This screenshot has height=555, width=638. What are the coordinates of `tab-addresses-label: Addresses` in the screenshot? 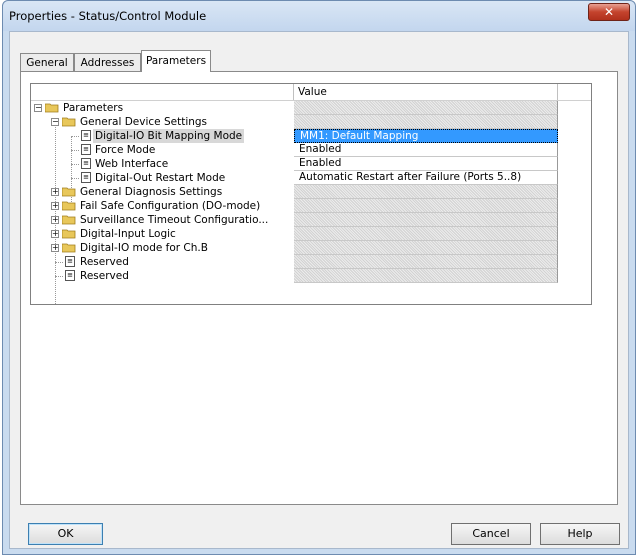 It's located at (107, 63).